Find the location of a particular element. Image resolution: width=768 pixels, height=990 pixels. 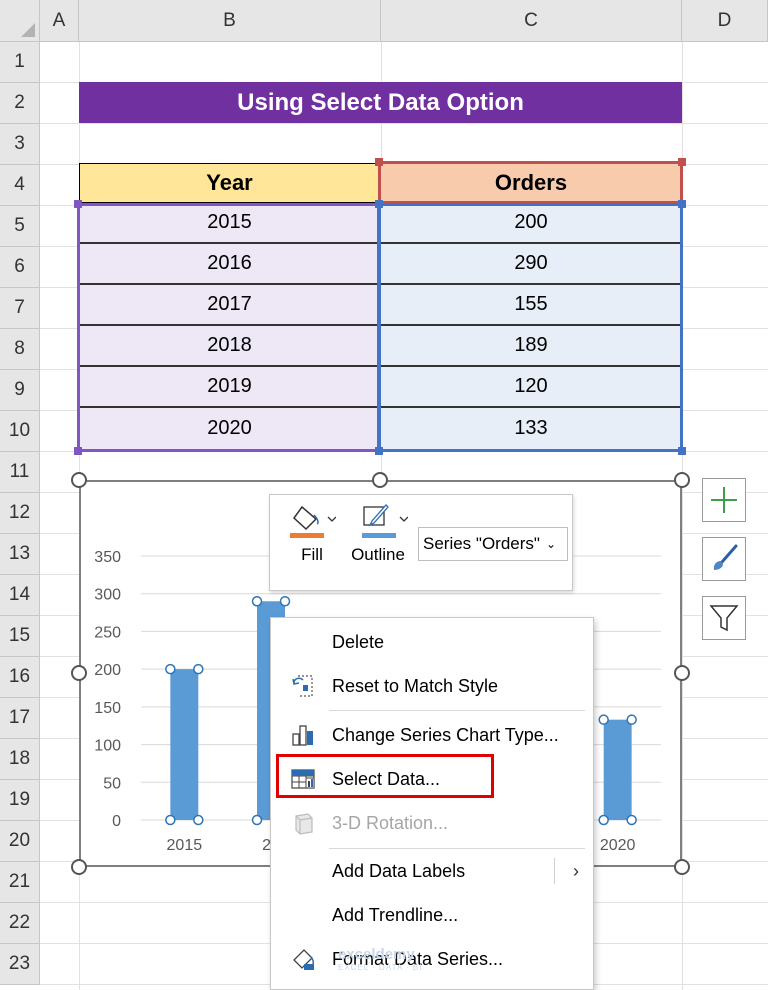

row-header: 11 is located at coordinates (20, 472).